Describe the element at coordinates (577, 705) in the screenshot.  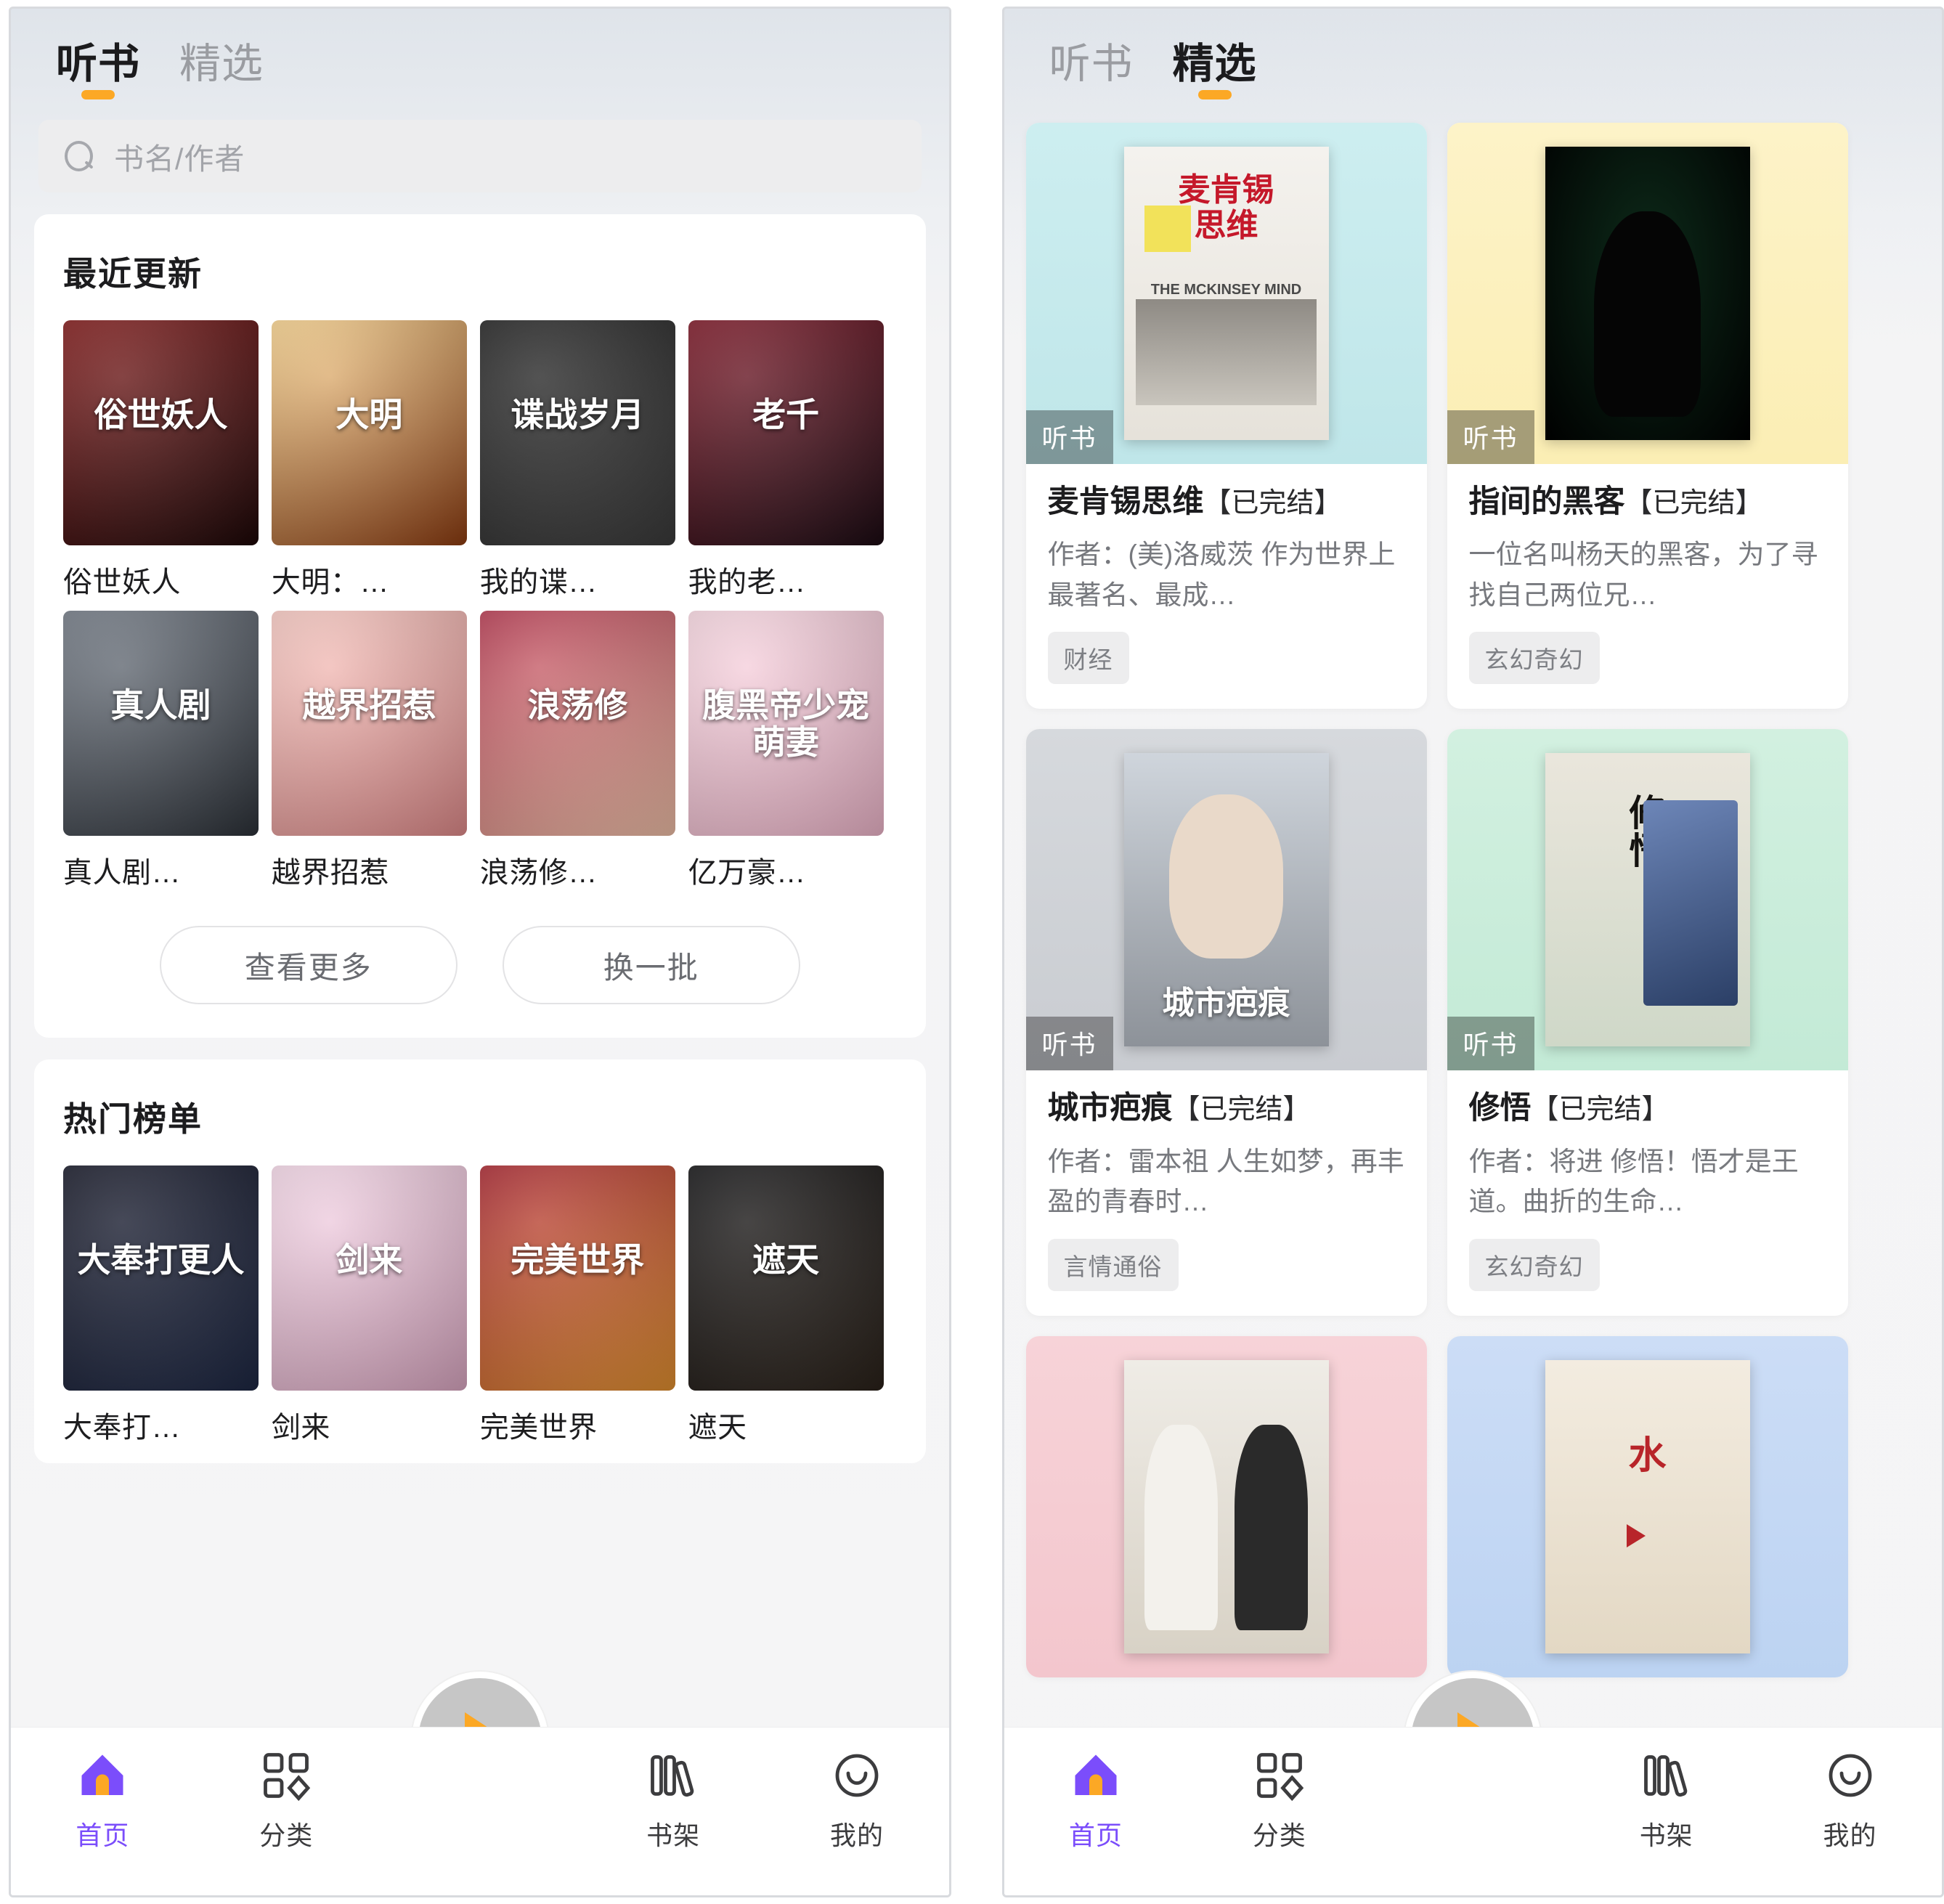
I see `book-cover-text: 浪荡修` at that location.